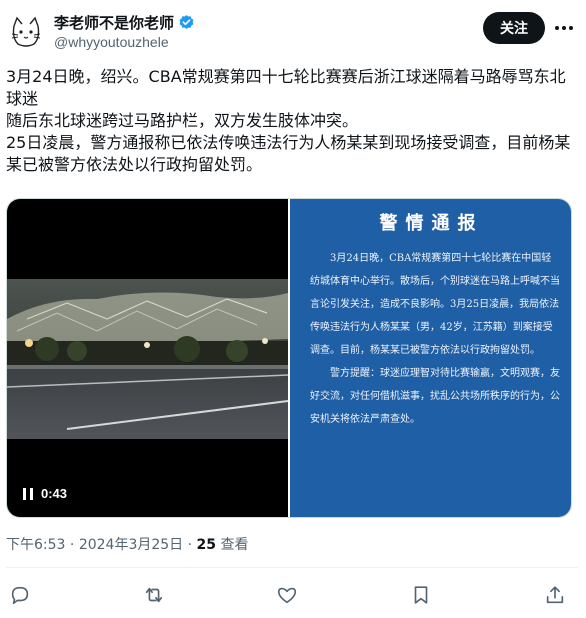 Image resolution: width=586 pixels, height=618 pixels. What do you see at coordinates (111, 42) in the screenshot?
I see `user-handle: @whyyoutouzhele` at bounding box center [111, 42].